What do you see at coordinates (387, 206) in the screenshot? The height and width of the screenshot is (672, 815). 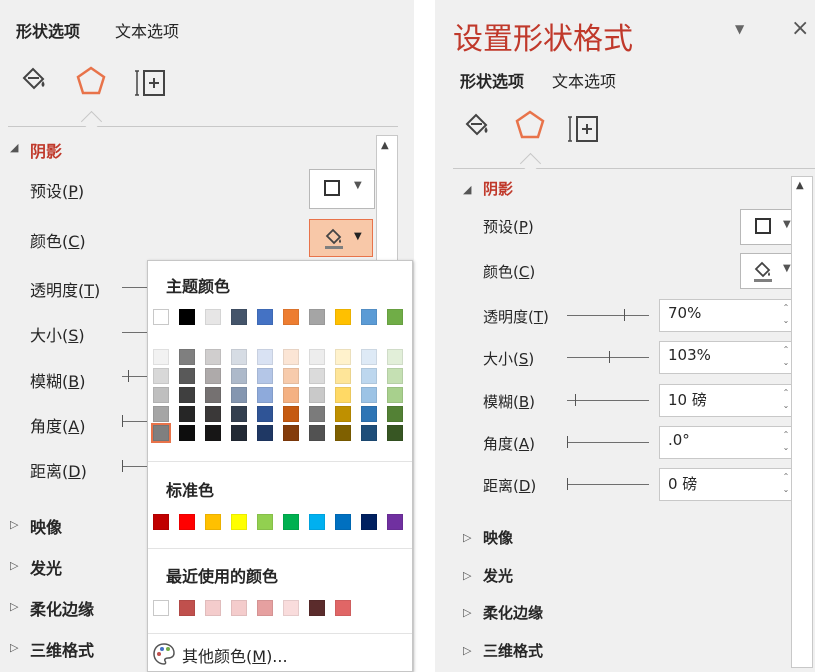 I see `left-scrollbar: ▲` at bounding box center [387, 206].